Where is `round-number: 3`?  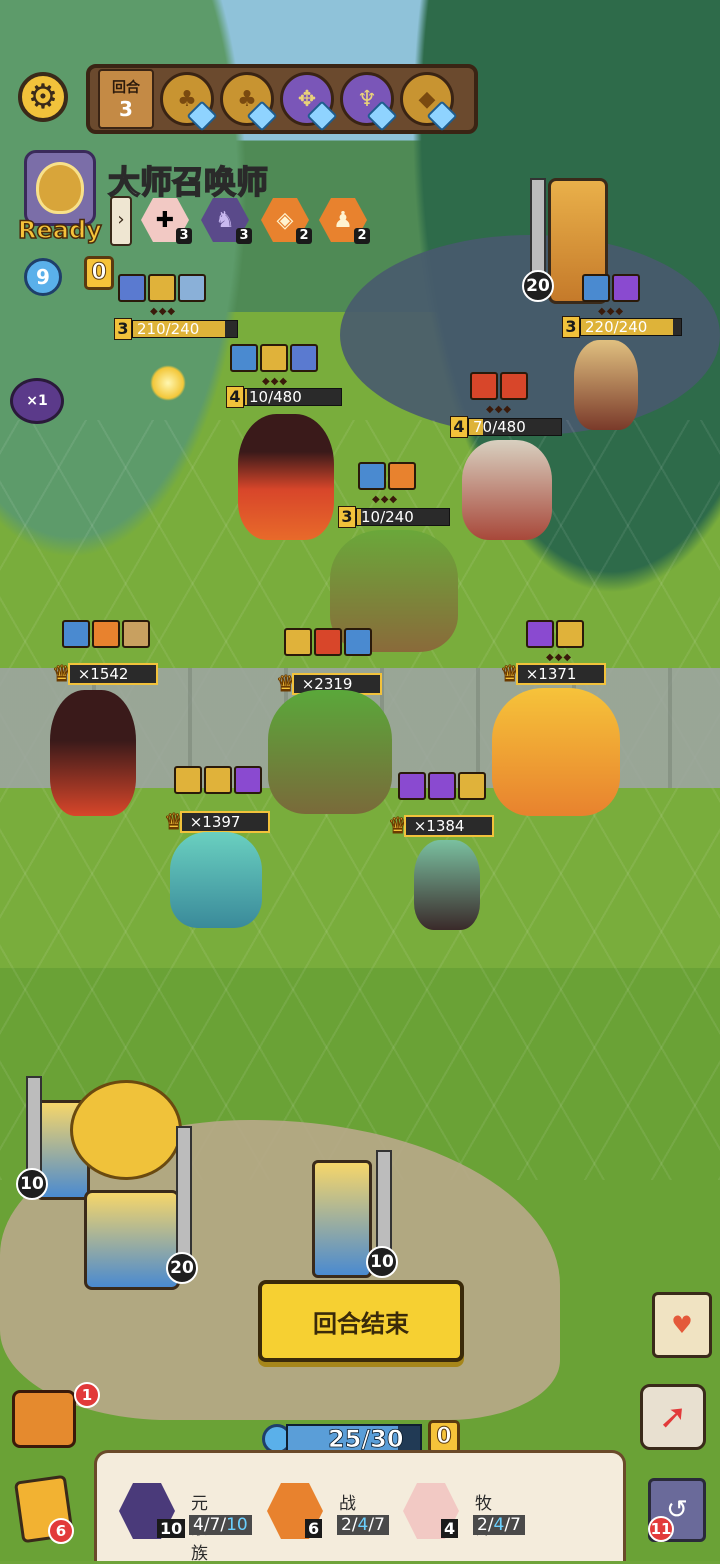
round-number: 3 is located at coordinates (126, 109).